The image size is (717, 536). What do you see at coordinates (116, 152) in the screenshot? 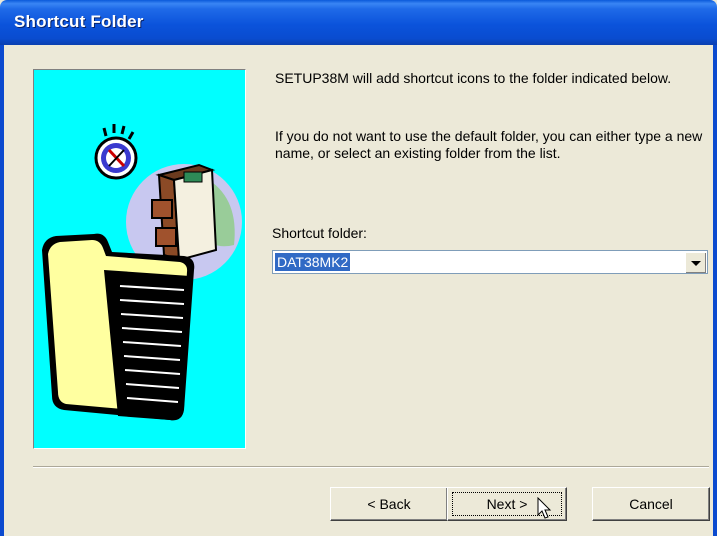
I see `clock-icon` at bounding box center [116, 152].